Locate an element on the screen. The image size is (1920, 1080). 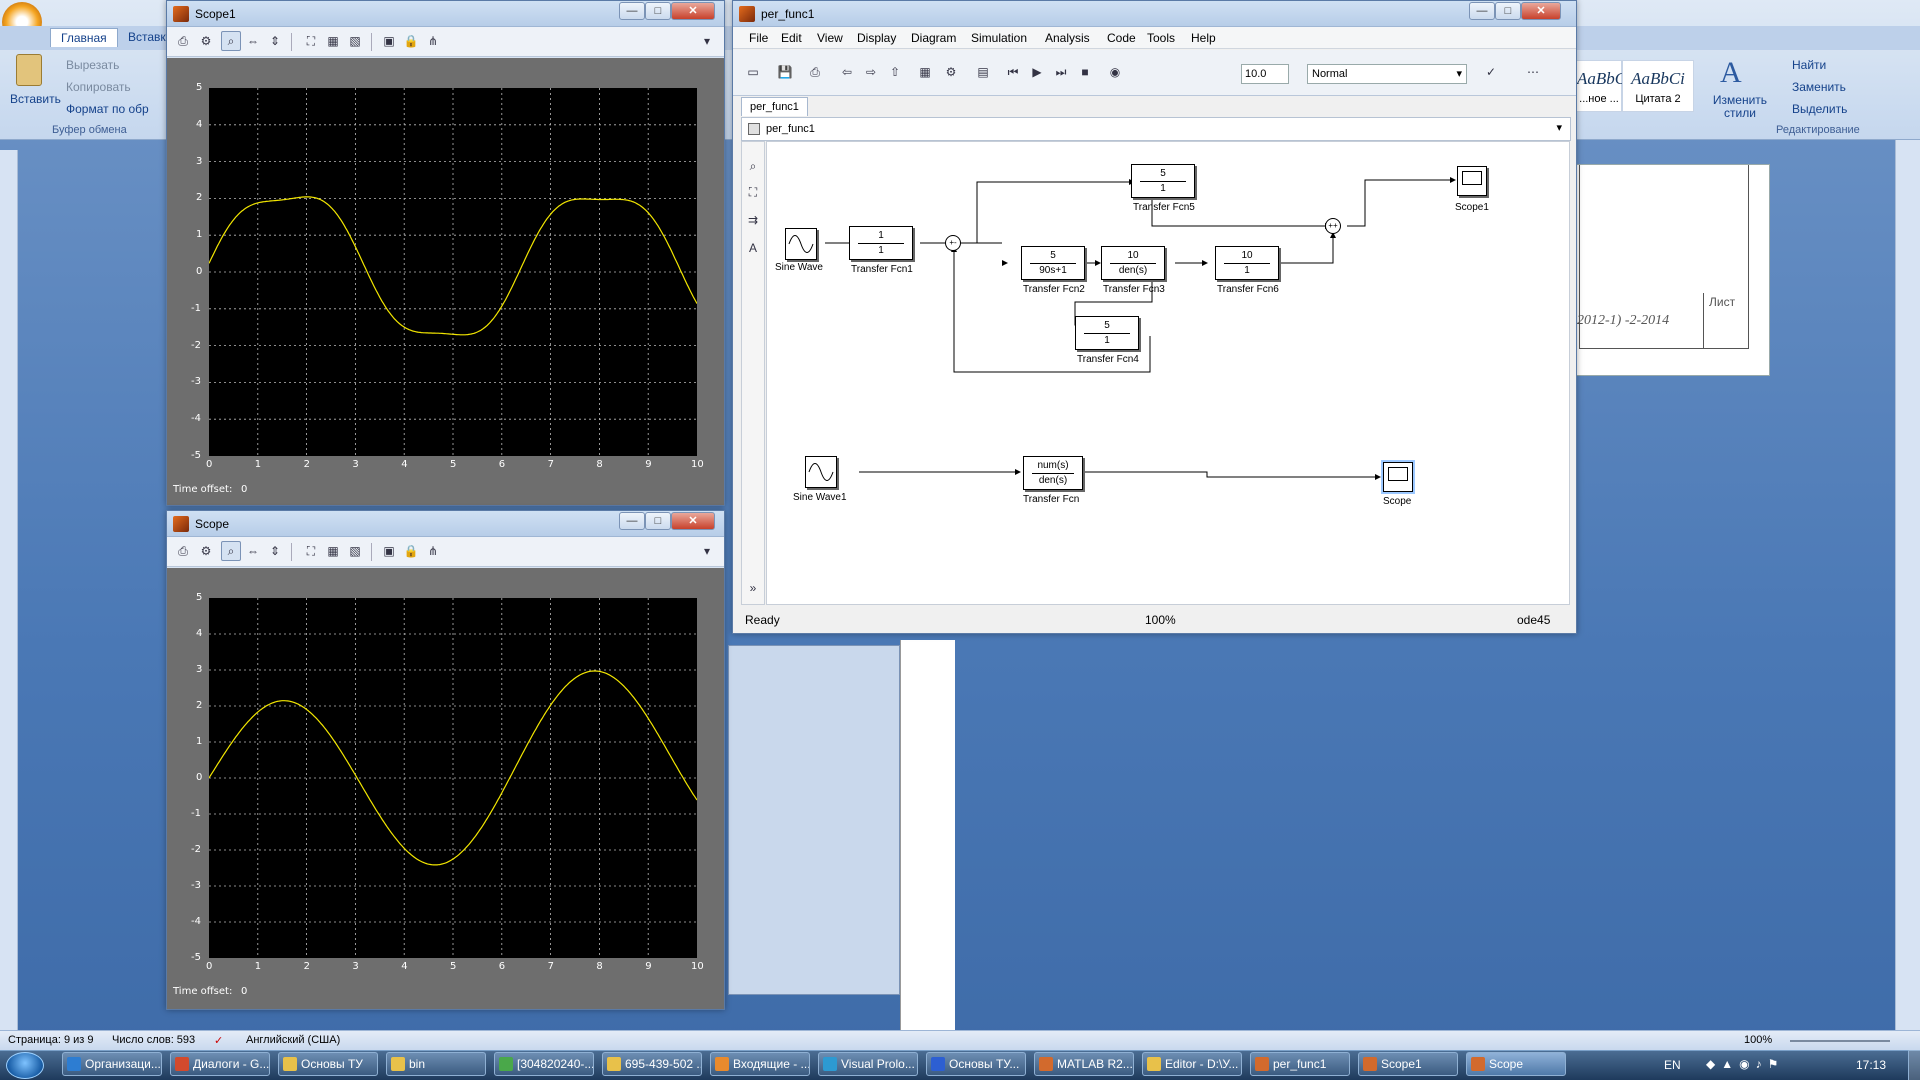
taskbar-item: Scope is located at coordinates (1516, 1064).